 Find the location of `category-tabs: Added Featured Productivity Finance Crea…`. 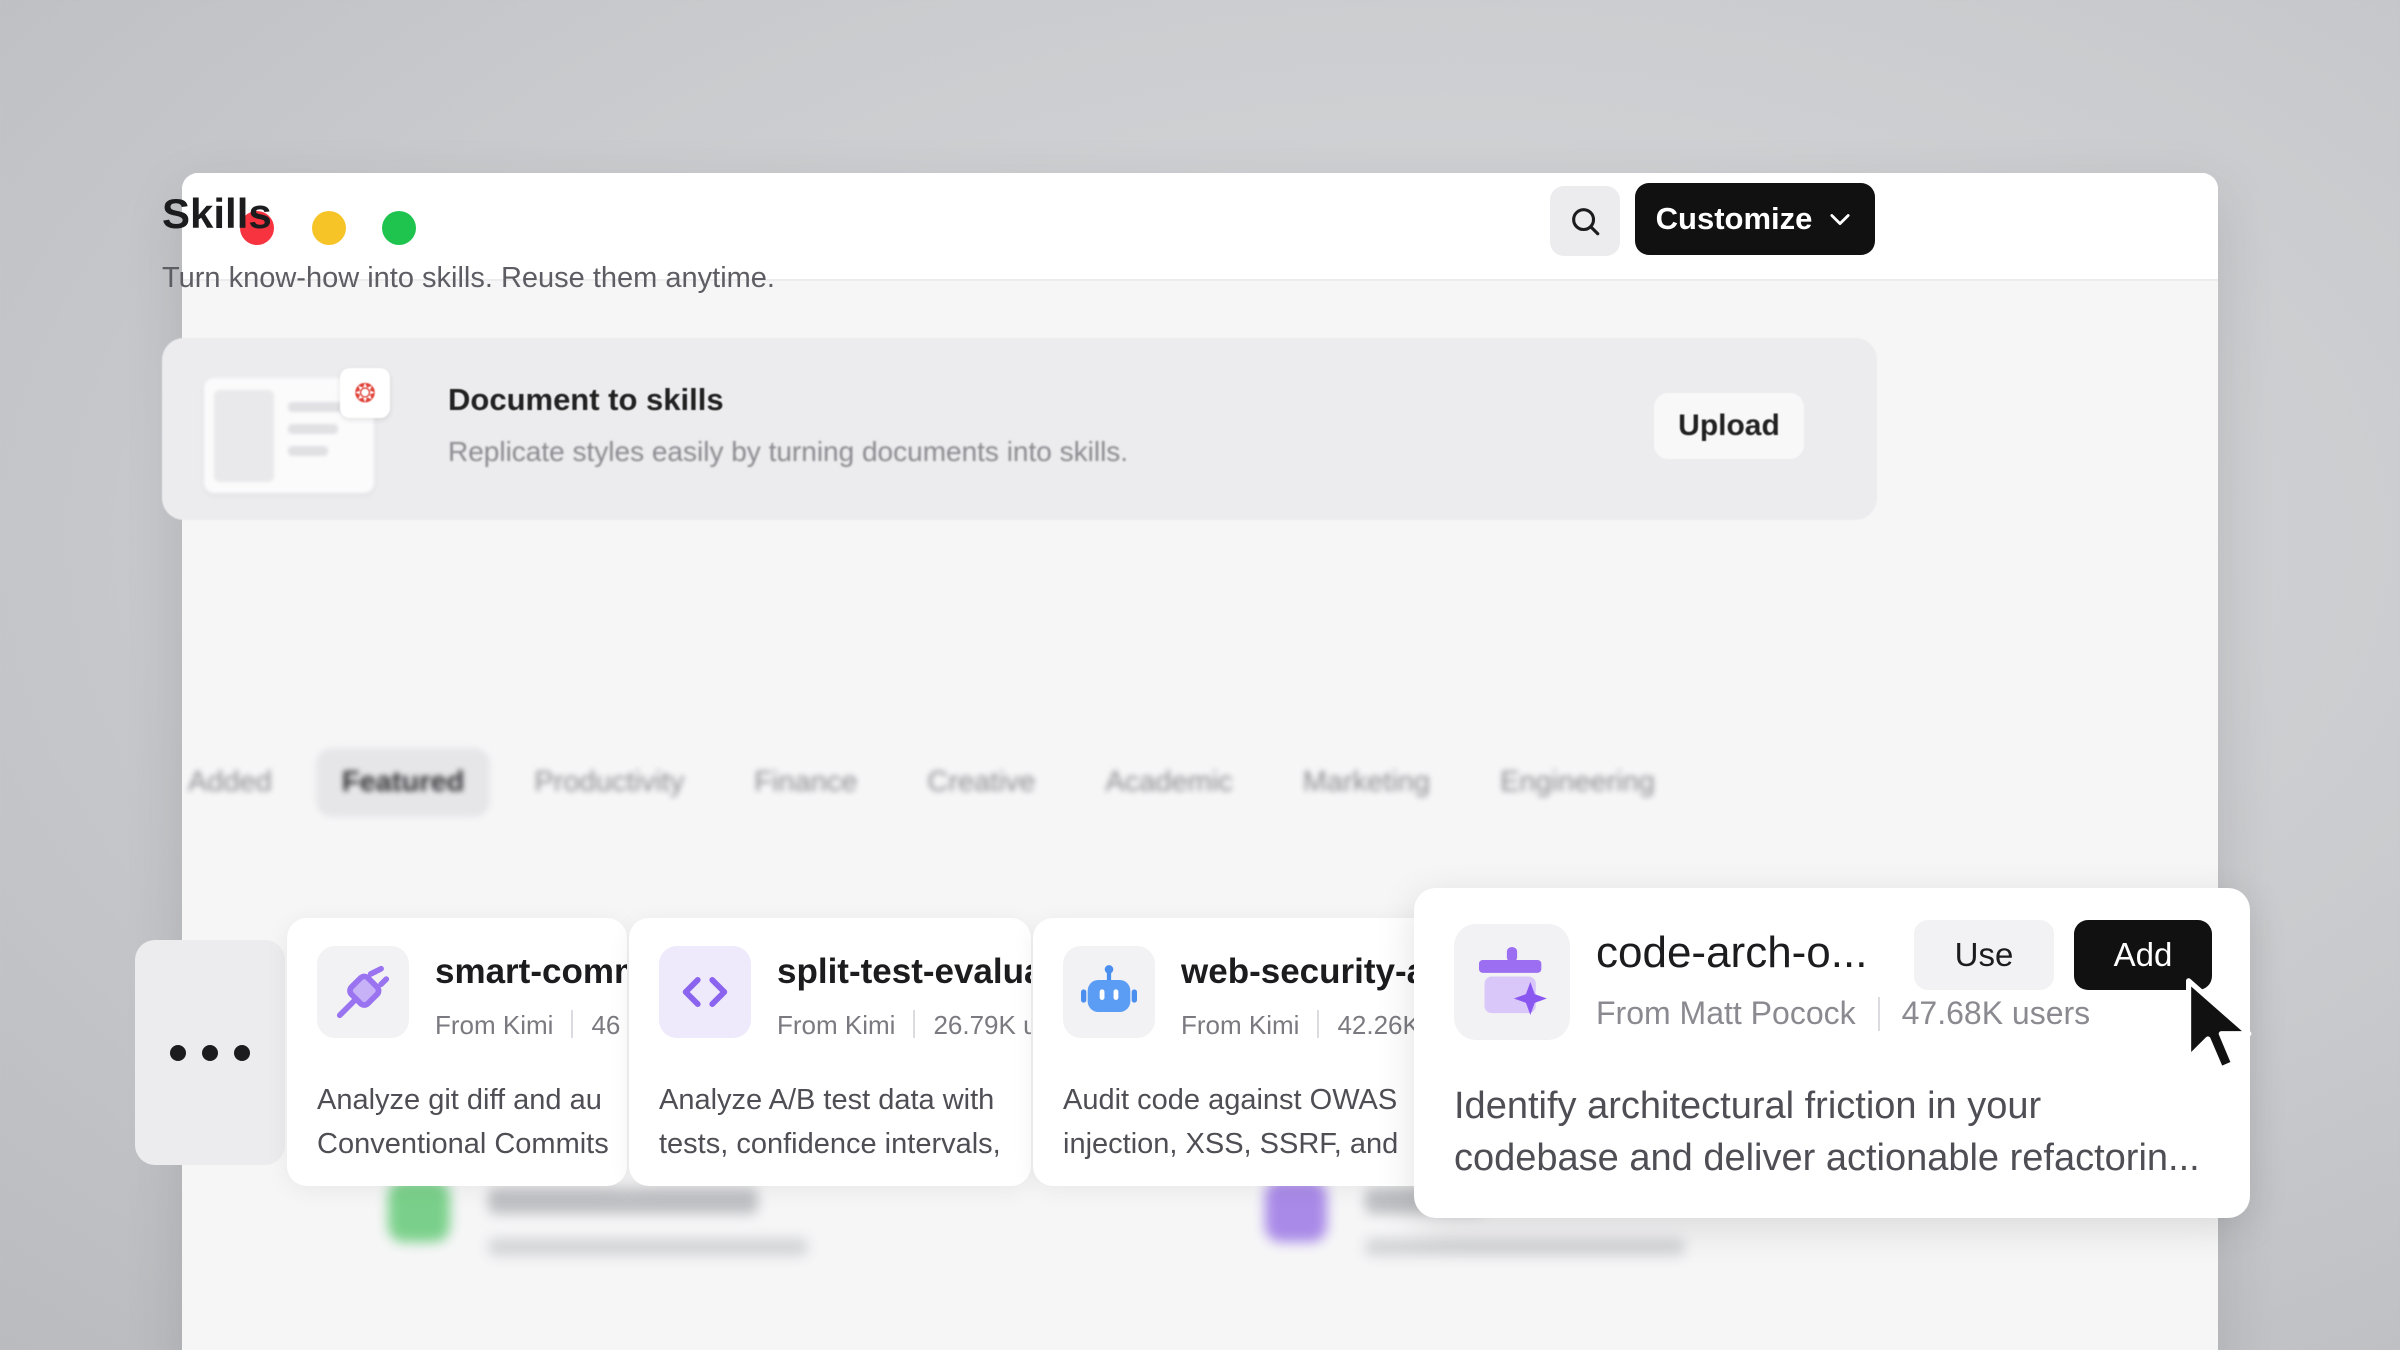

category-tabs: Added Featured Productivity Finance Crea… is located at coordinates (930, 782).